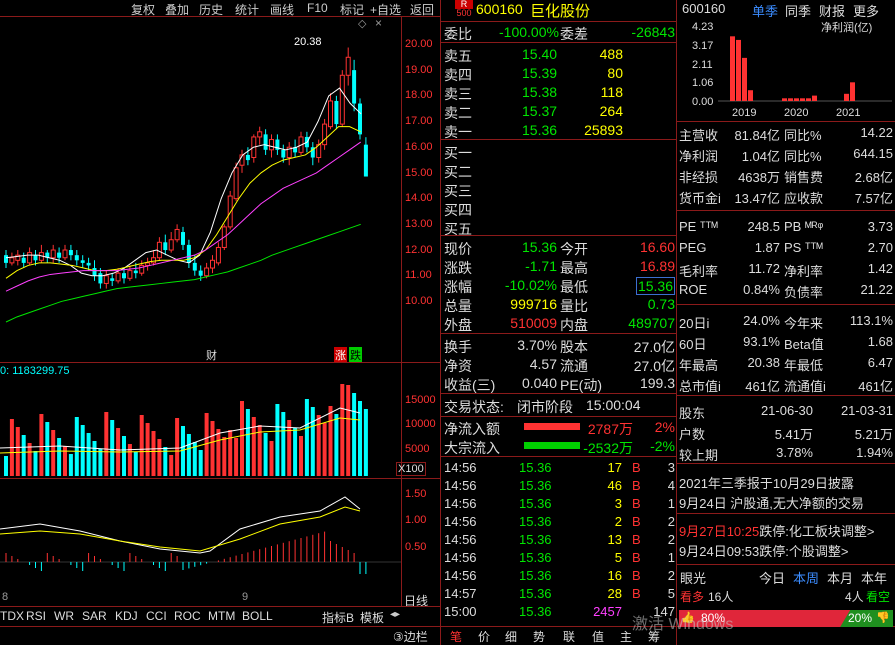 The width and height of the screenshot is (895, 645). Describe the element at coordinates (698, 226) in the screenshot. I see `val-label: PE ᵀᵀᴹ` at that location.